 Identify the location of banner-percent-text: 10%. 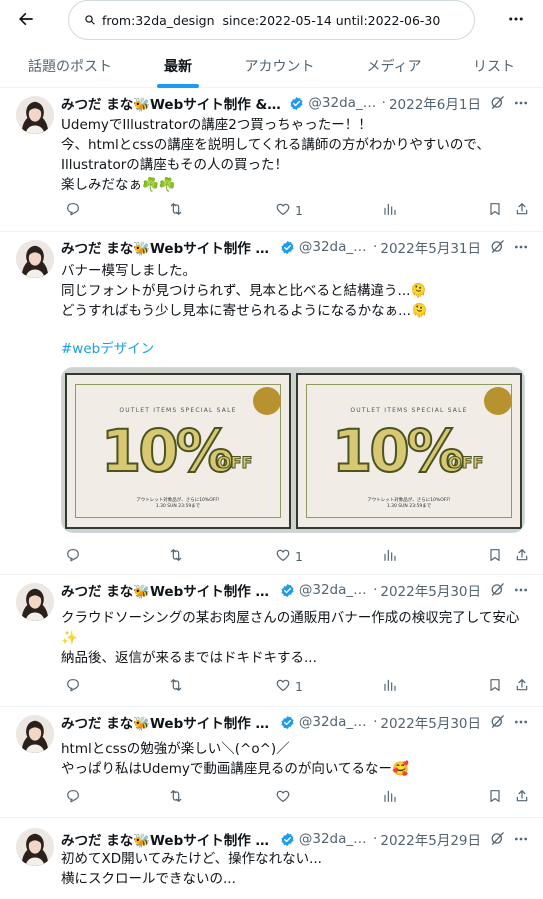
(398, 451).